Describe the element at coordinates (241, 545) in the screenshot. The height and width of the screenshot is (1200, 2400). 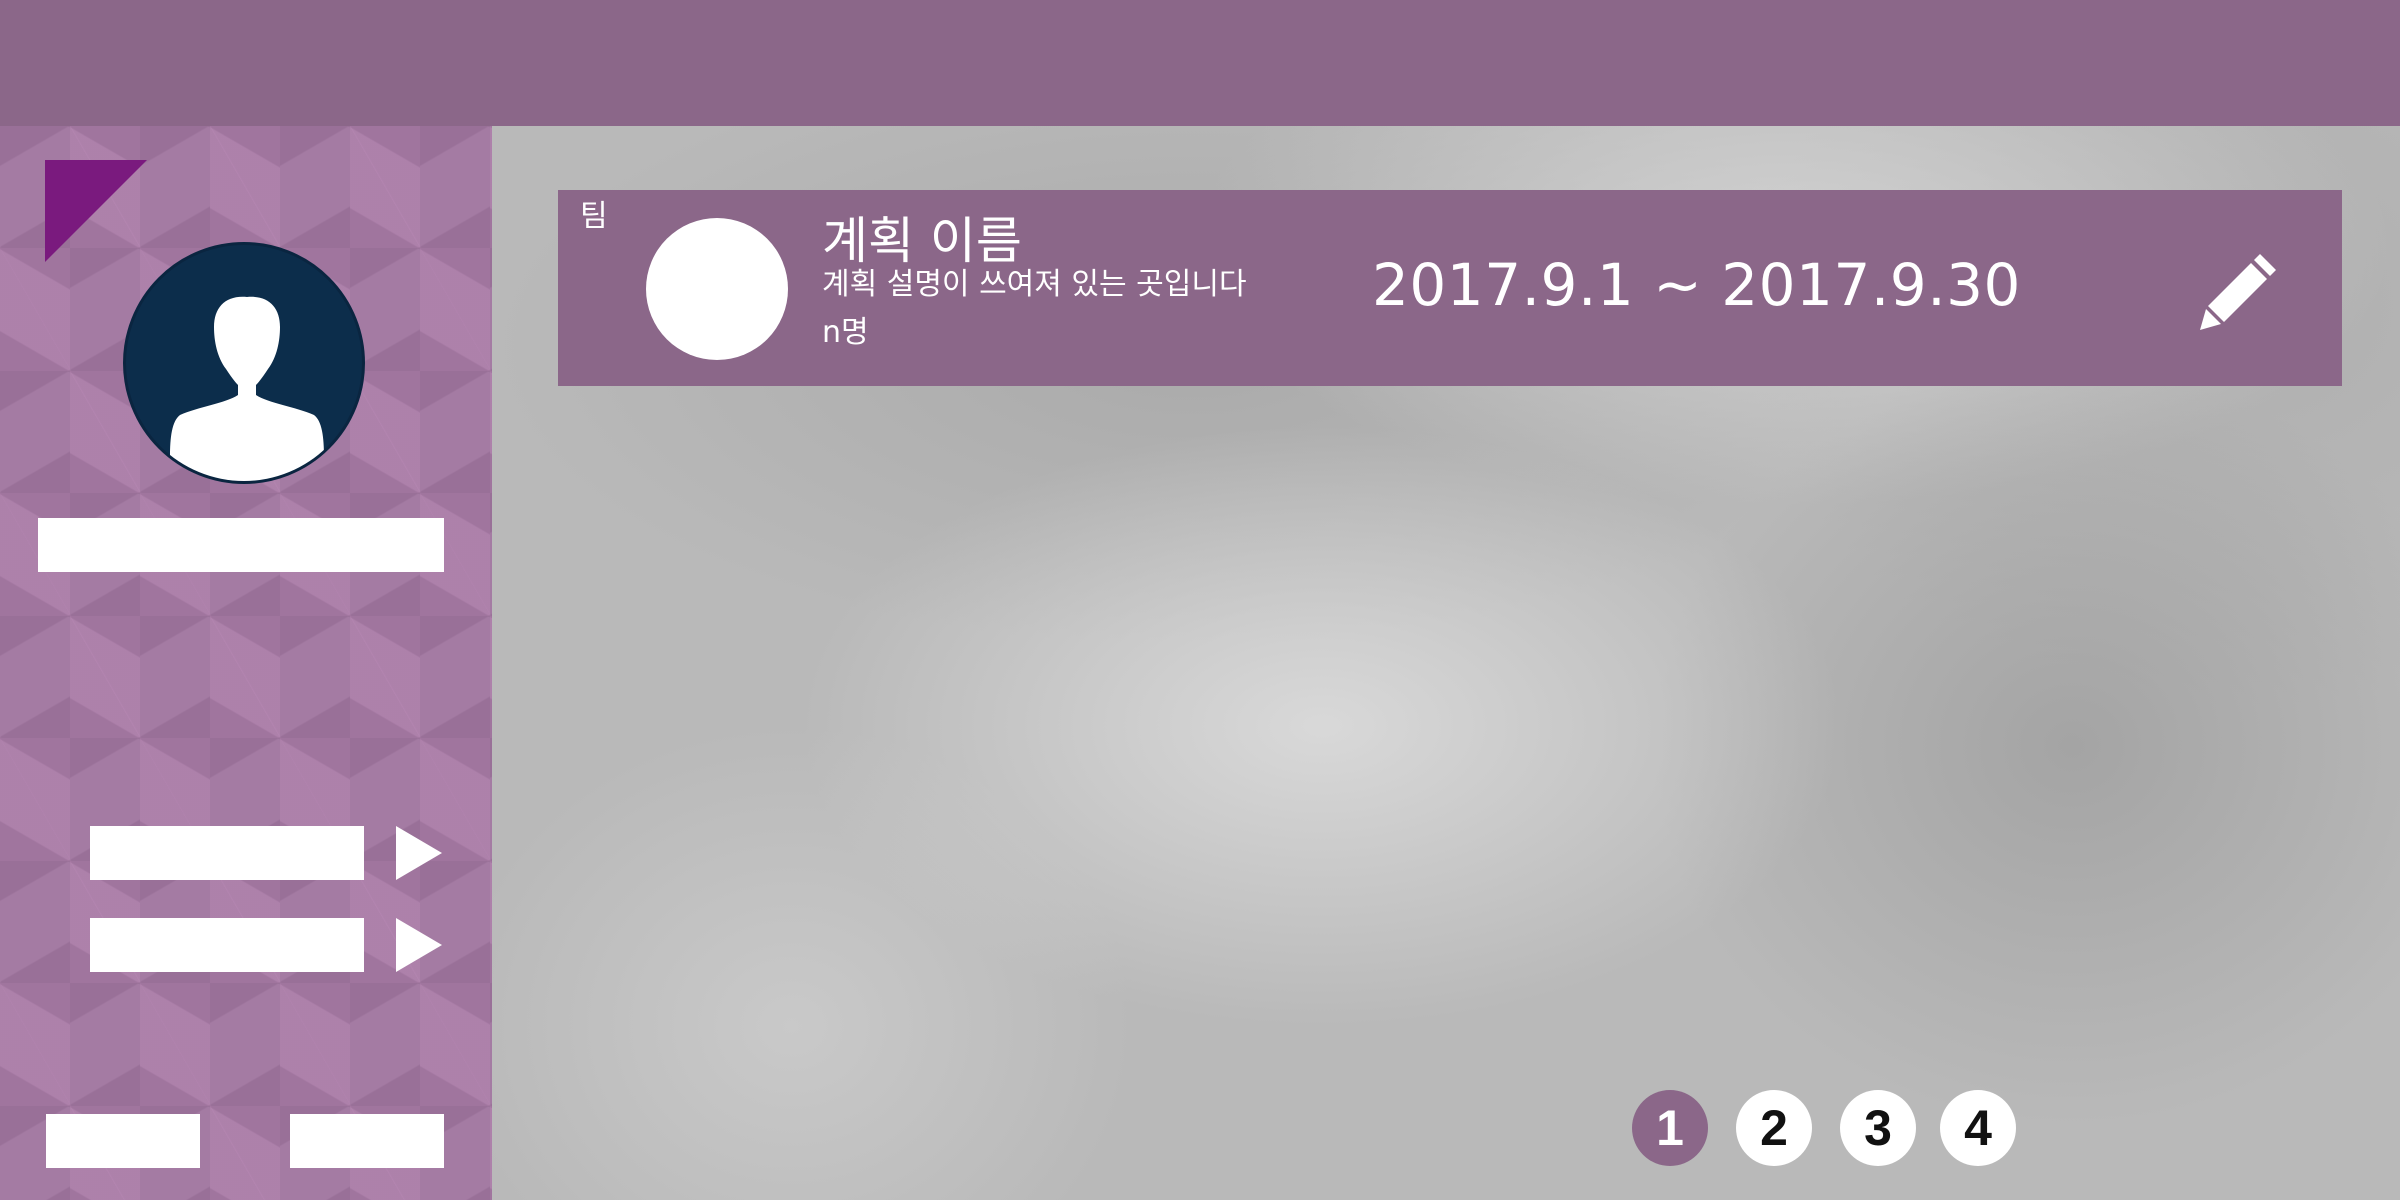
I see `username-field` at that location.